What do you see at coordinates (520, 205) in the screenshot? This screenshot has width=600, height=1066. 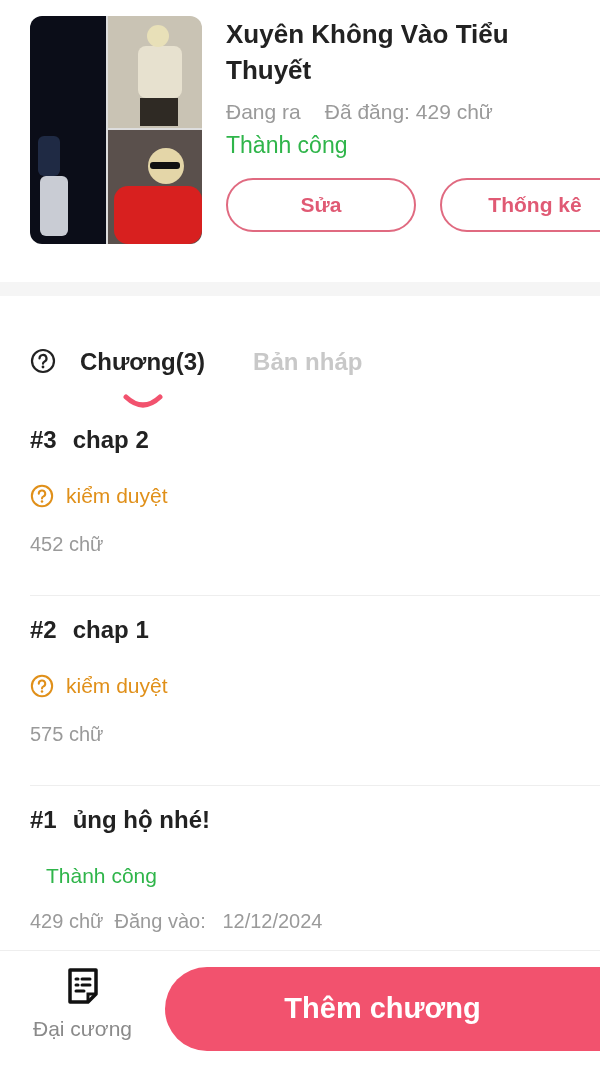 I see `stats-button: Thống kê` at bounding box center [520, 205].